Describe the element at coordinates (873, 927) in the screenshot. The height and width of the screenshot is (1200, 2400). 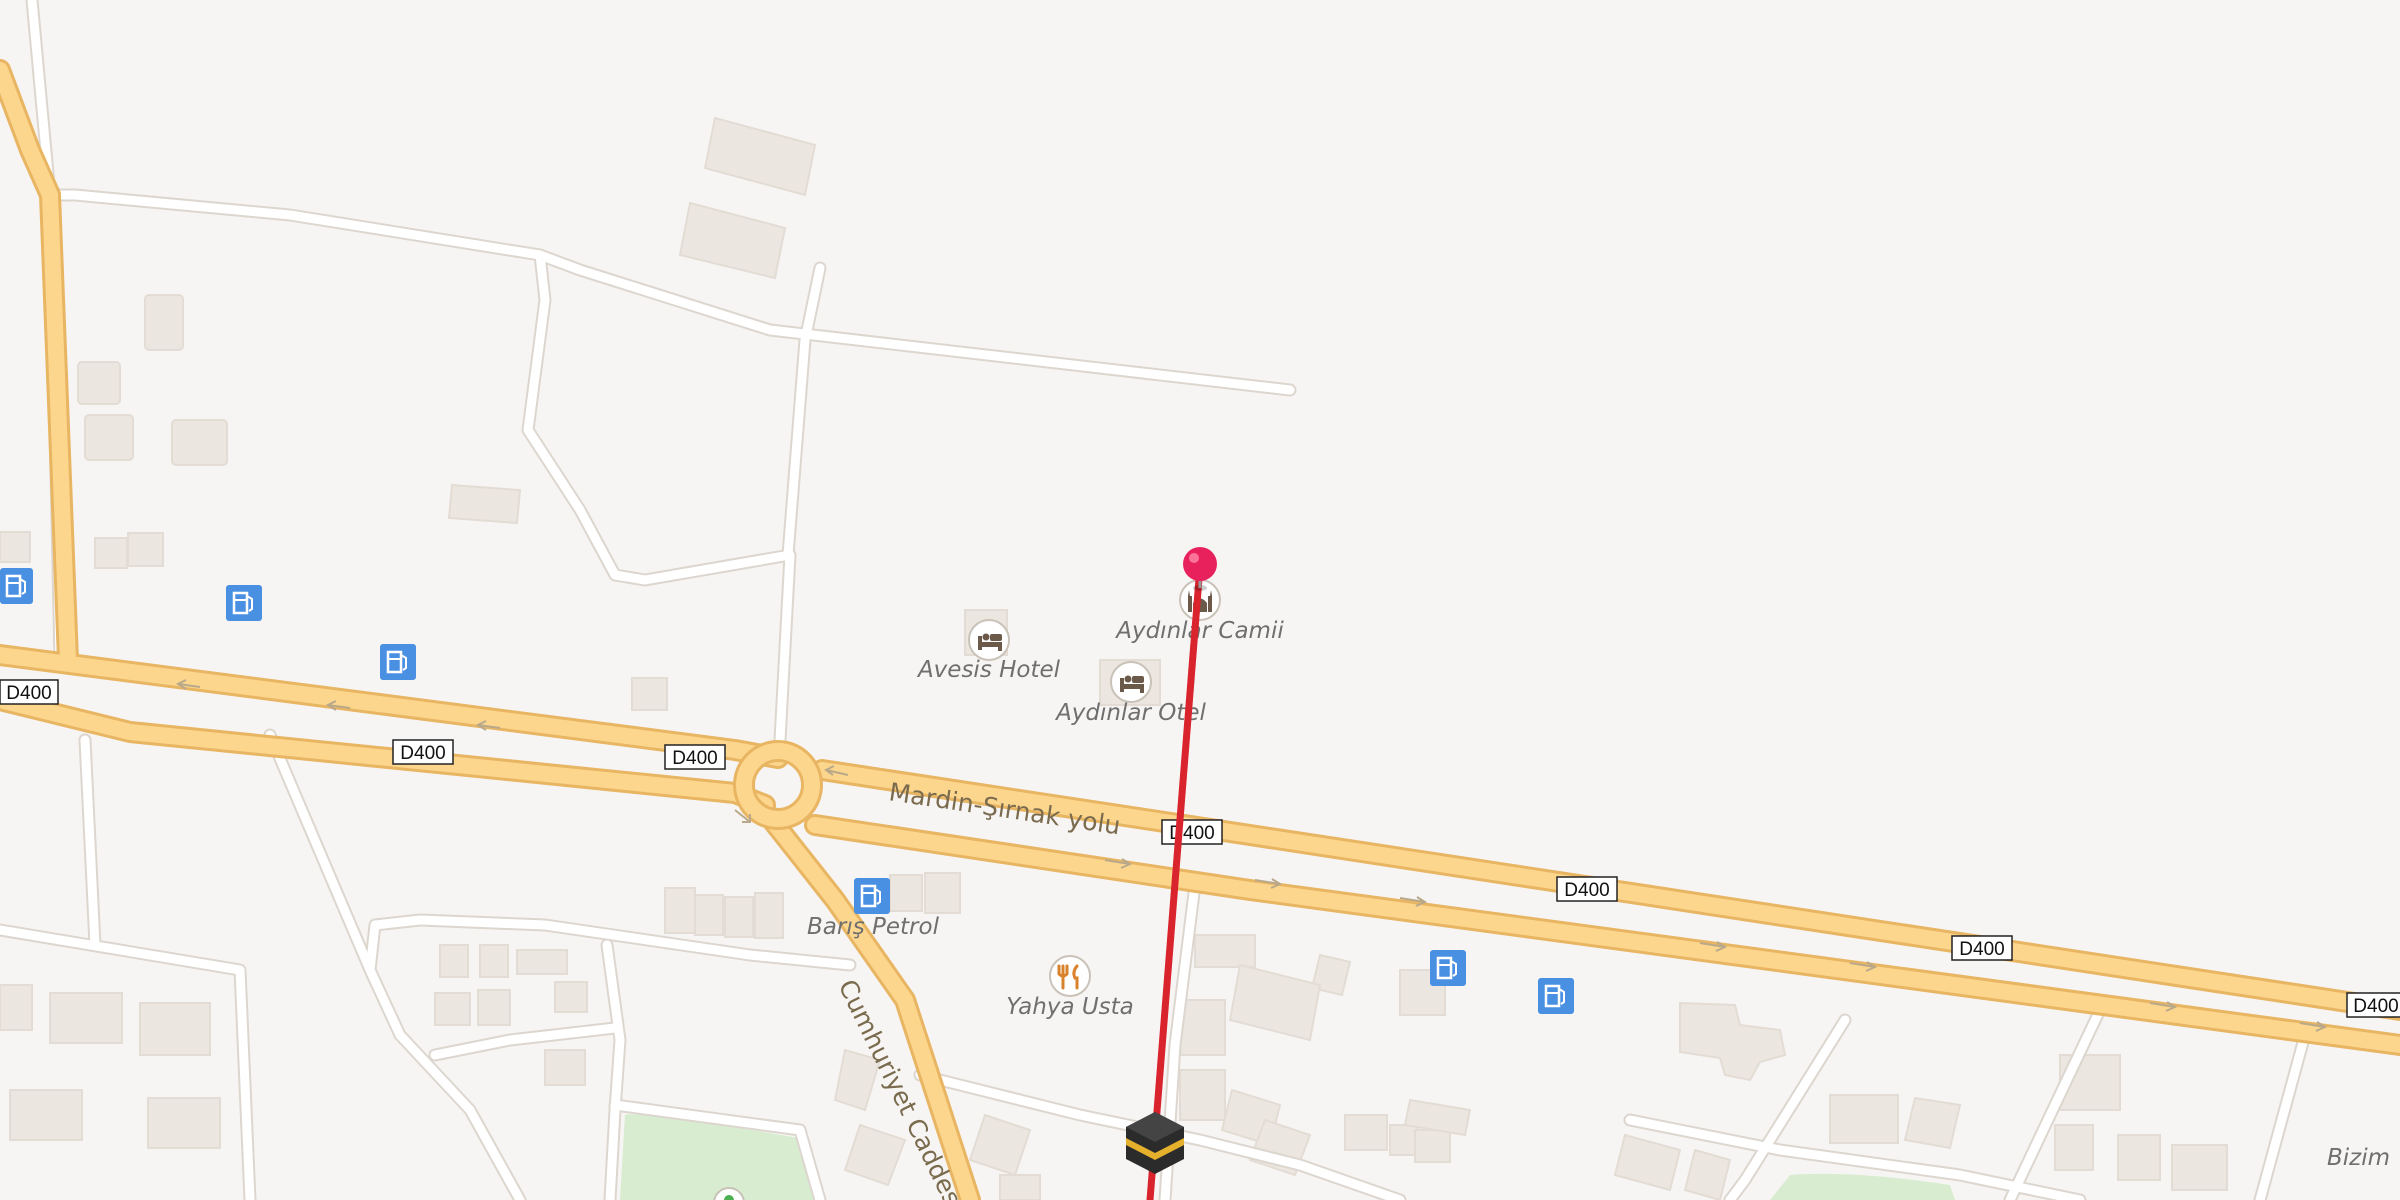
I see `poi-label-baris-petrol: Barış Petrol` at that location.